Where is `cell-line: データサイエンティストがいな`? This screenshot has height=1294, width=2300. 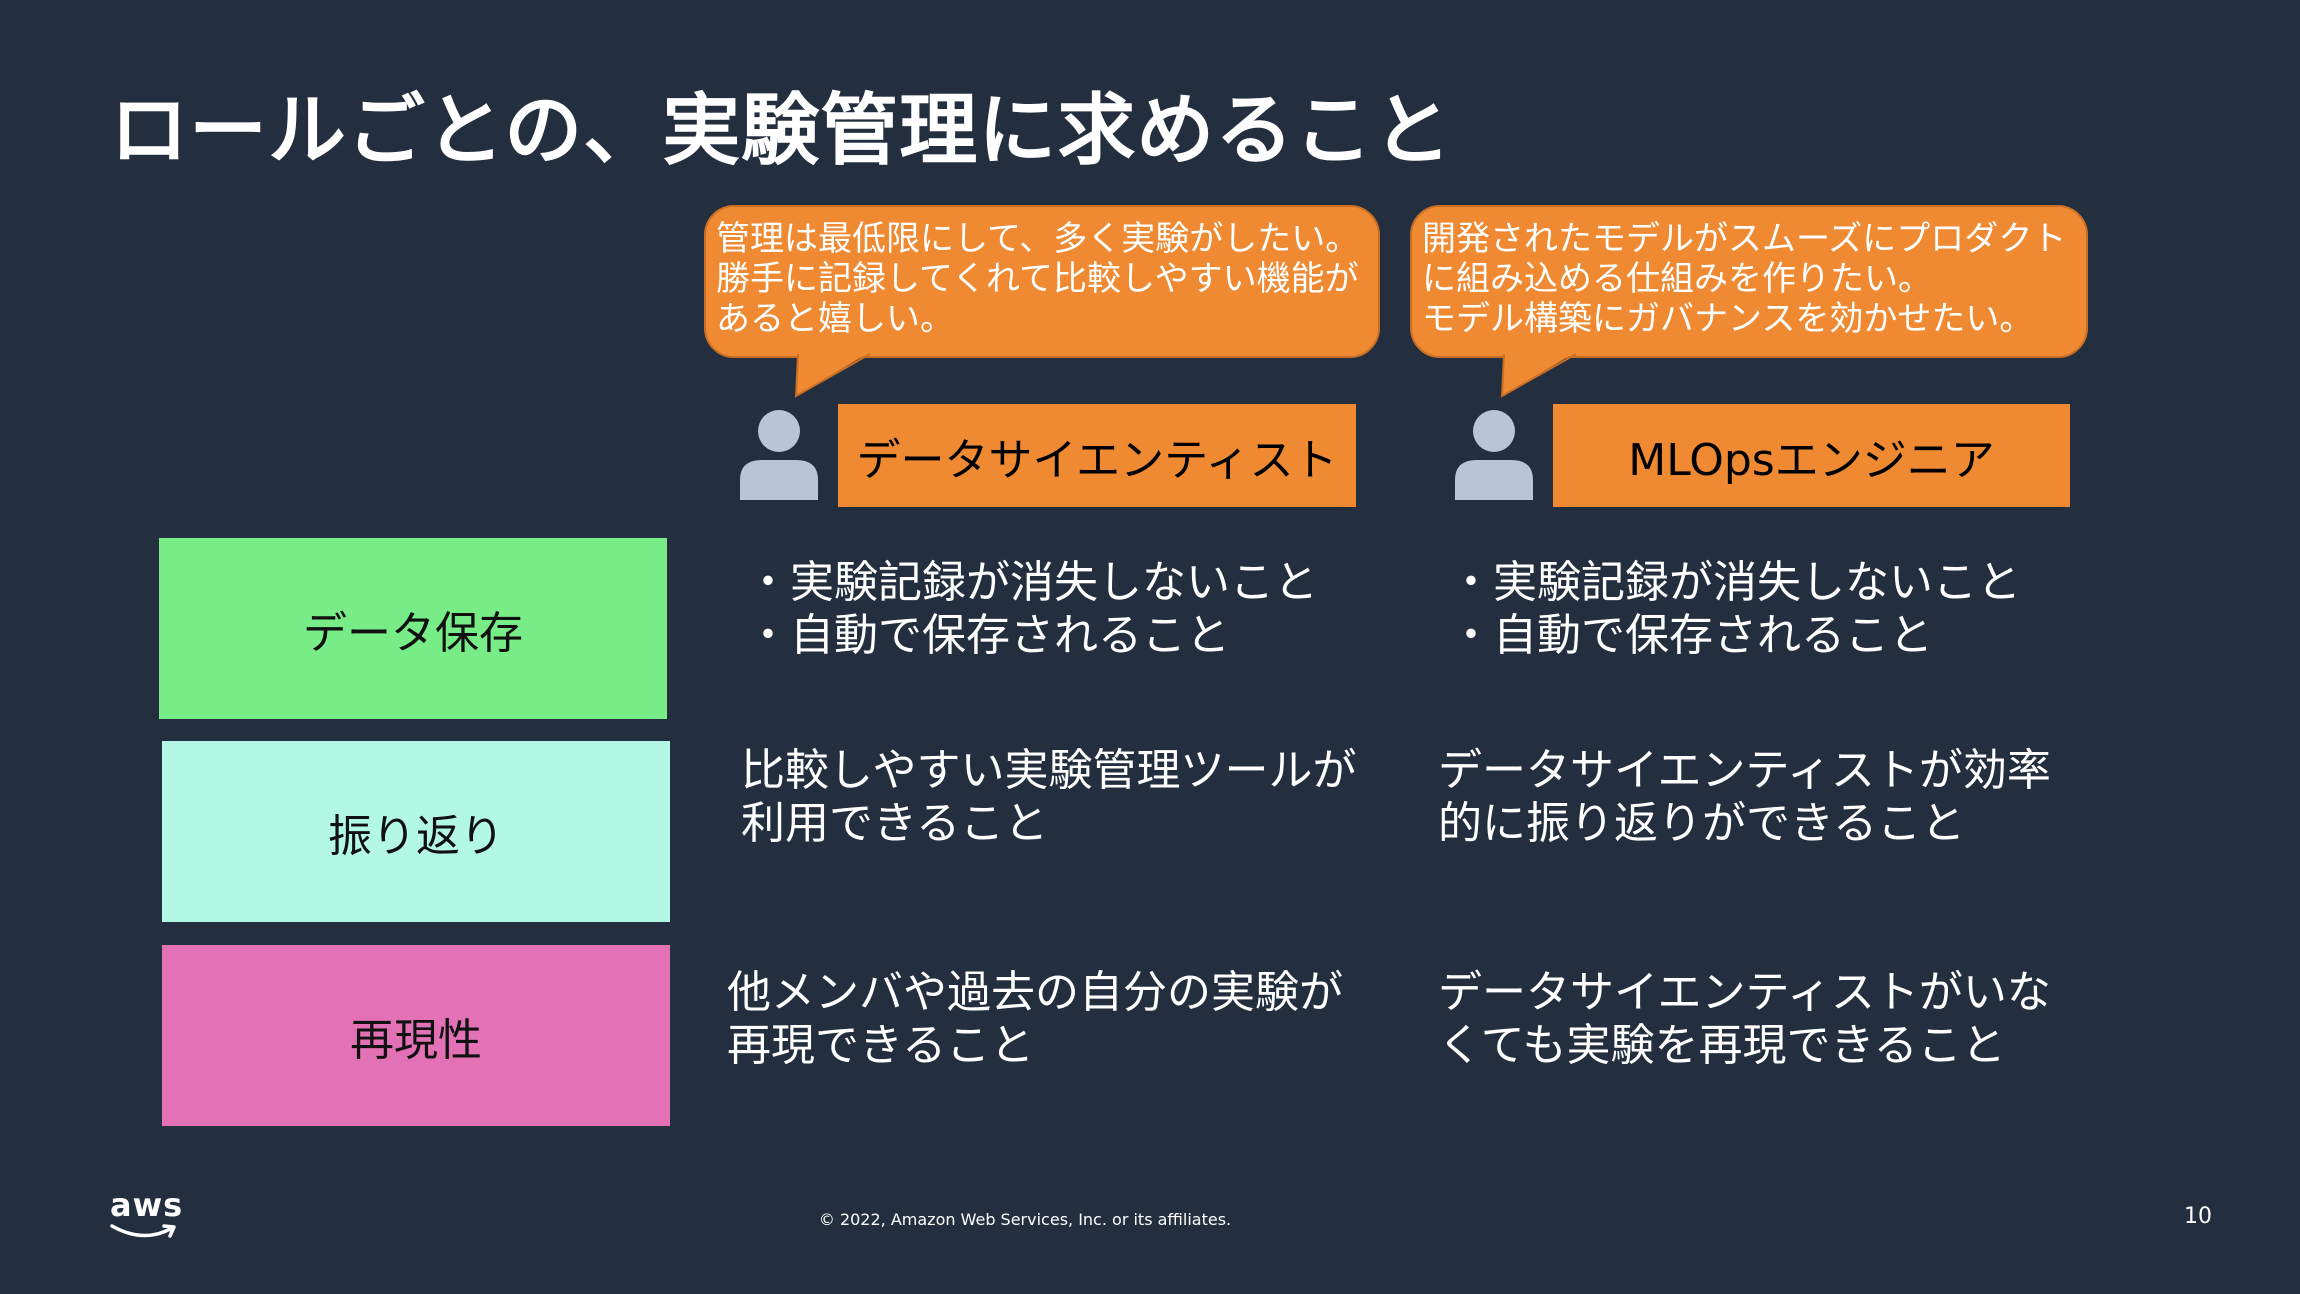
cell-line: データサイエンティストがいな is located at coordinates (1744, 992).